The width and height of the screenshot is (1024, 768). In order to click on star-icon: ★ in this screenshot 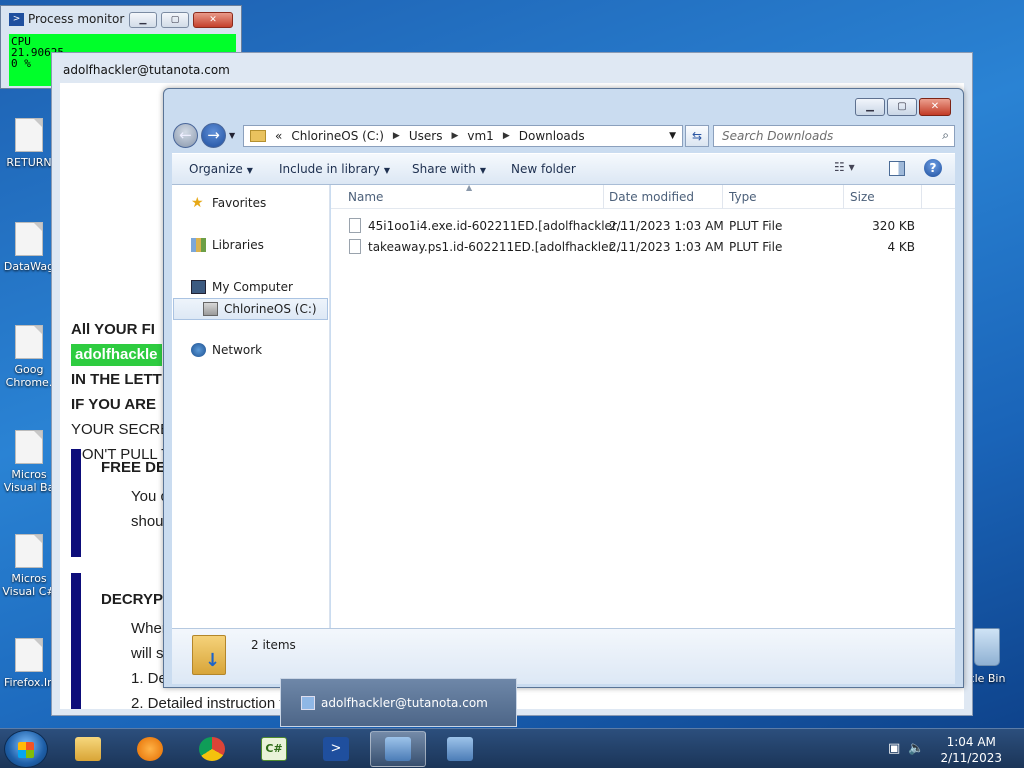, I will do `click(197, 203)`.